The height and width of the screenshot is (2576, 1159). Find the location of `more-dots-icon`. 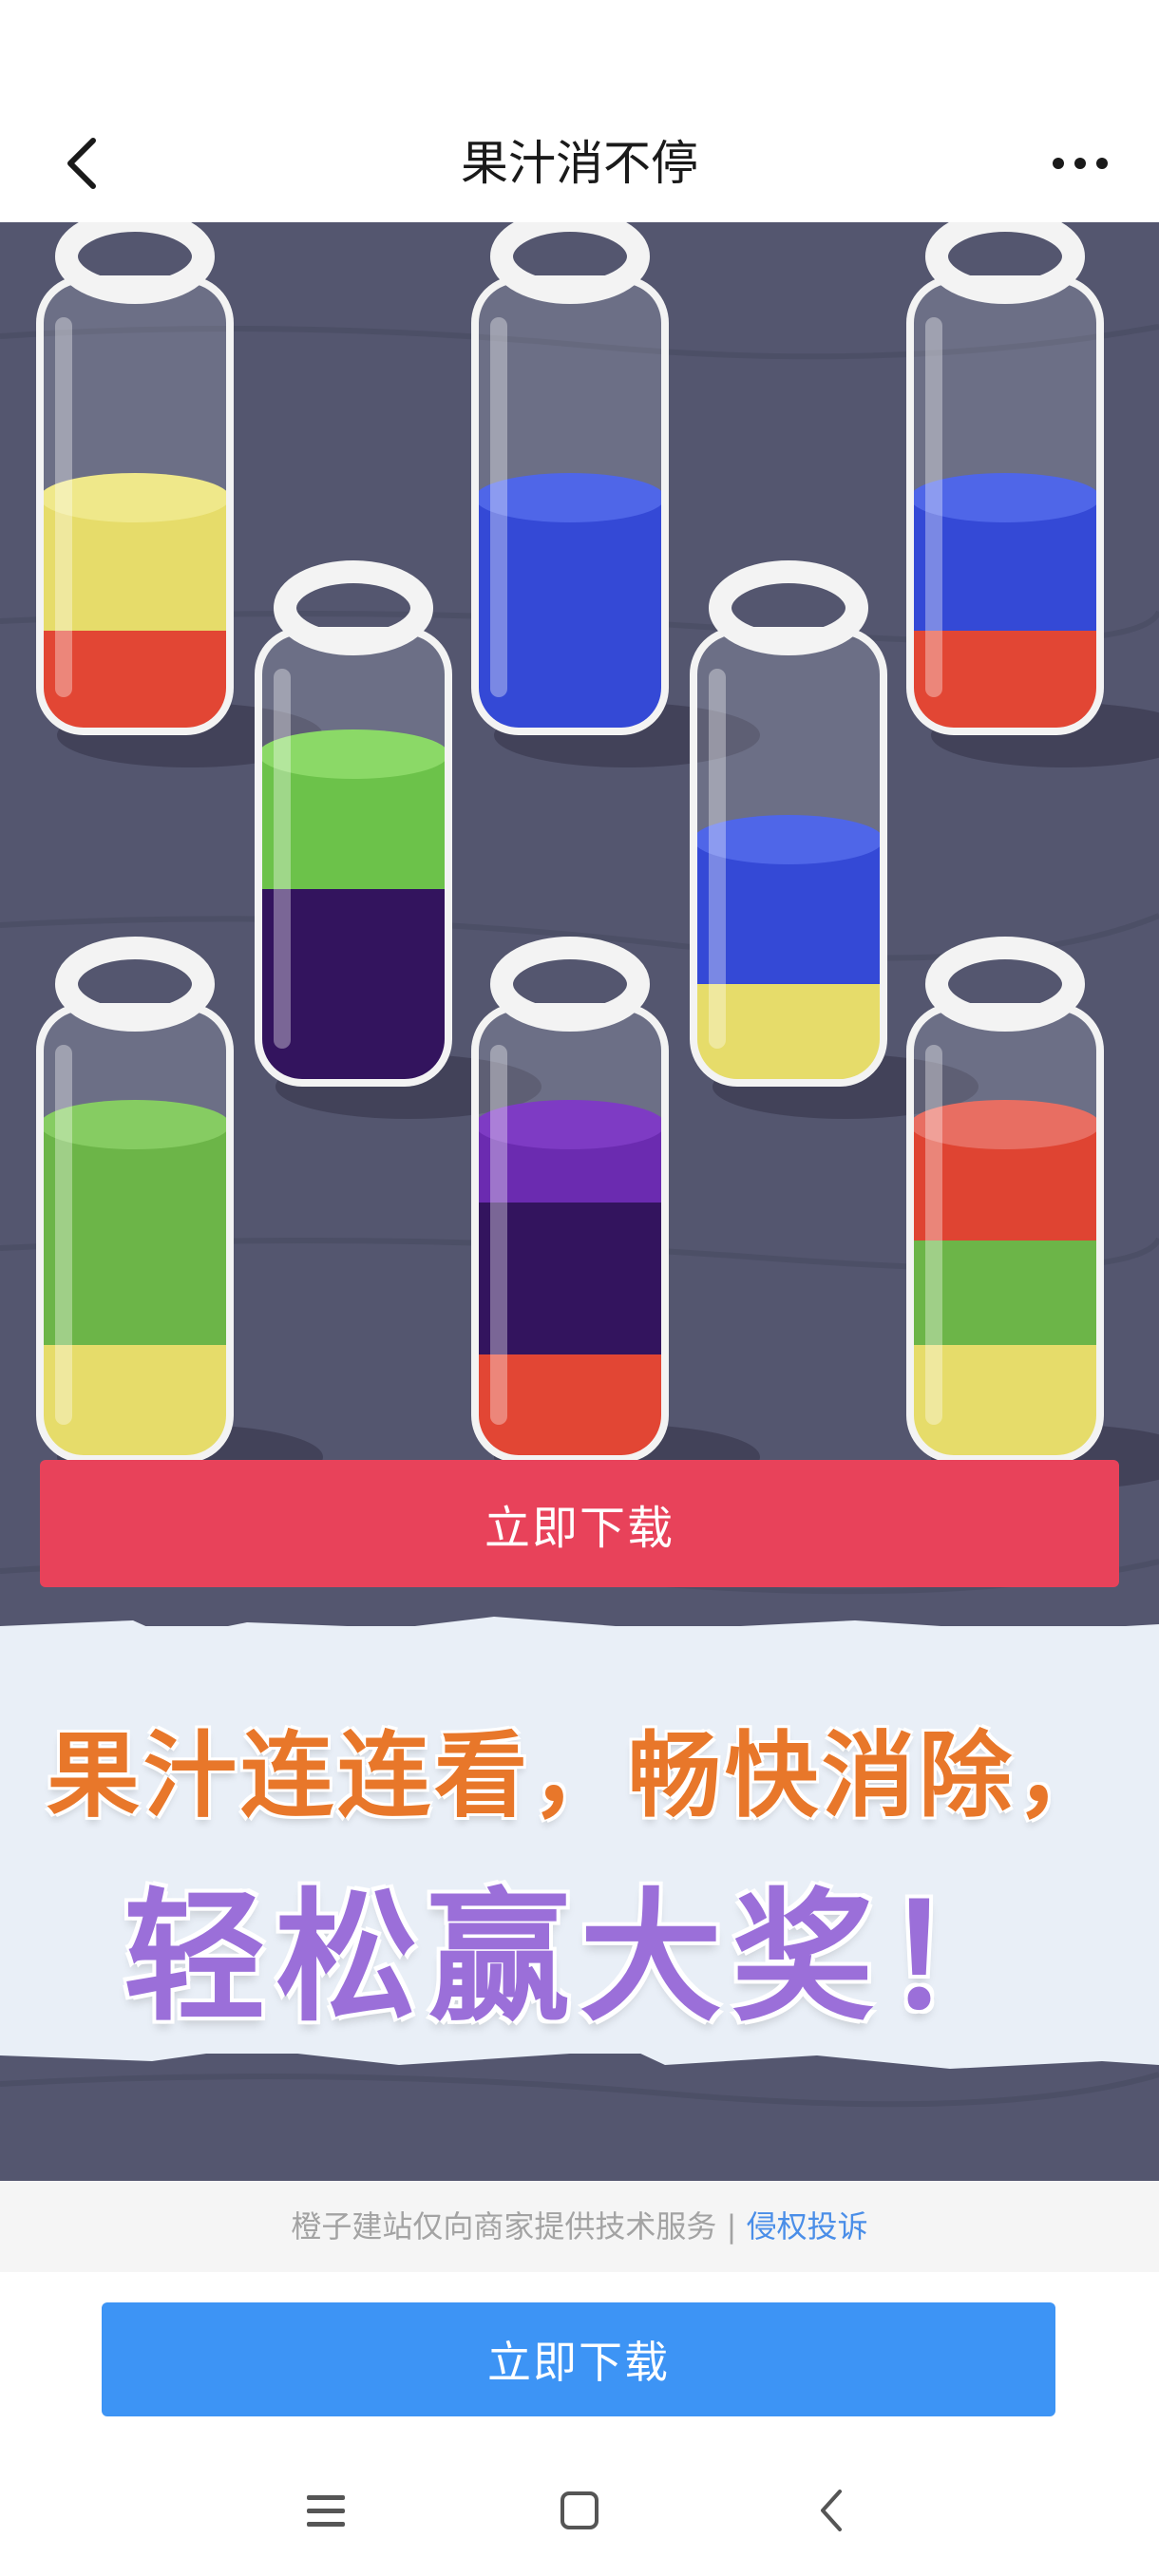

more-dots-icon is located at coordinates (1080, 163).